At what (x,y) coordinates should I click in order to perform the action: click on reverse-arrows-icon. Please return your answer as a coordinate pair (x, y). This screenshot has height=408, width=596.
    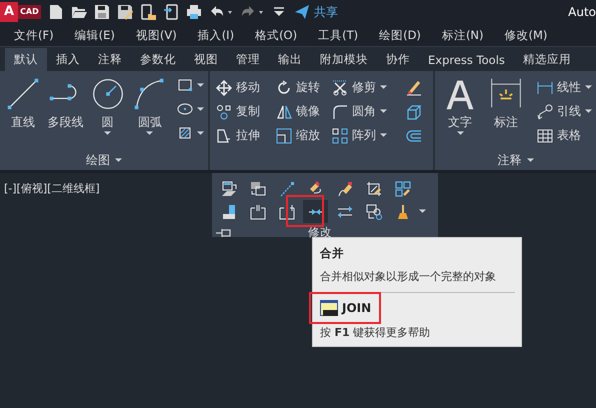
    Looking at the image, I should click on (344, 212).